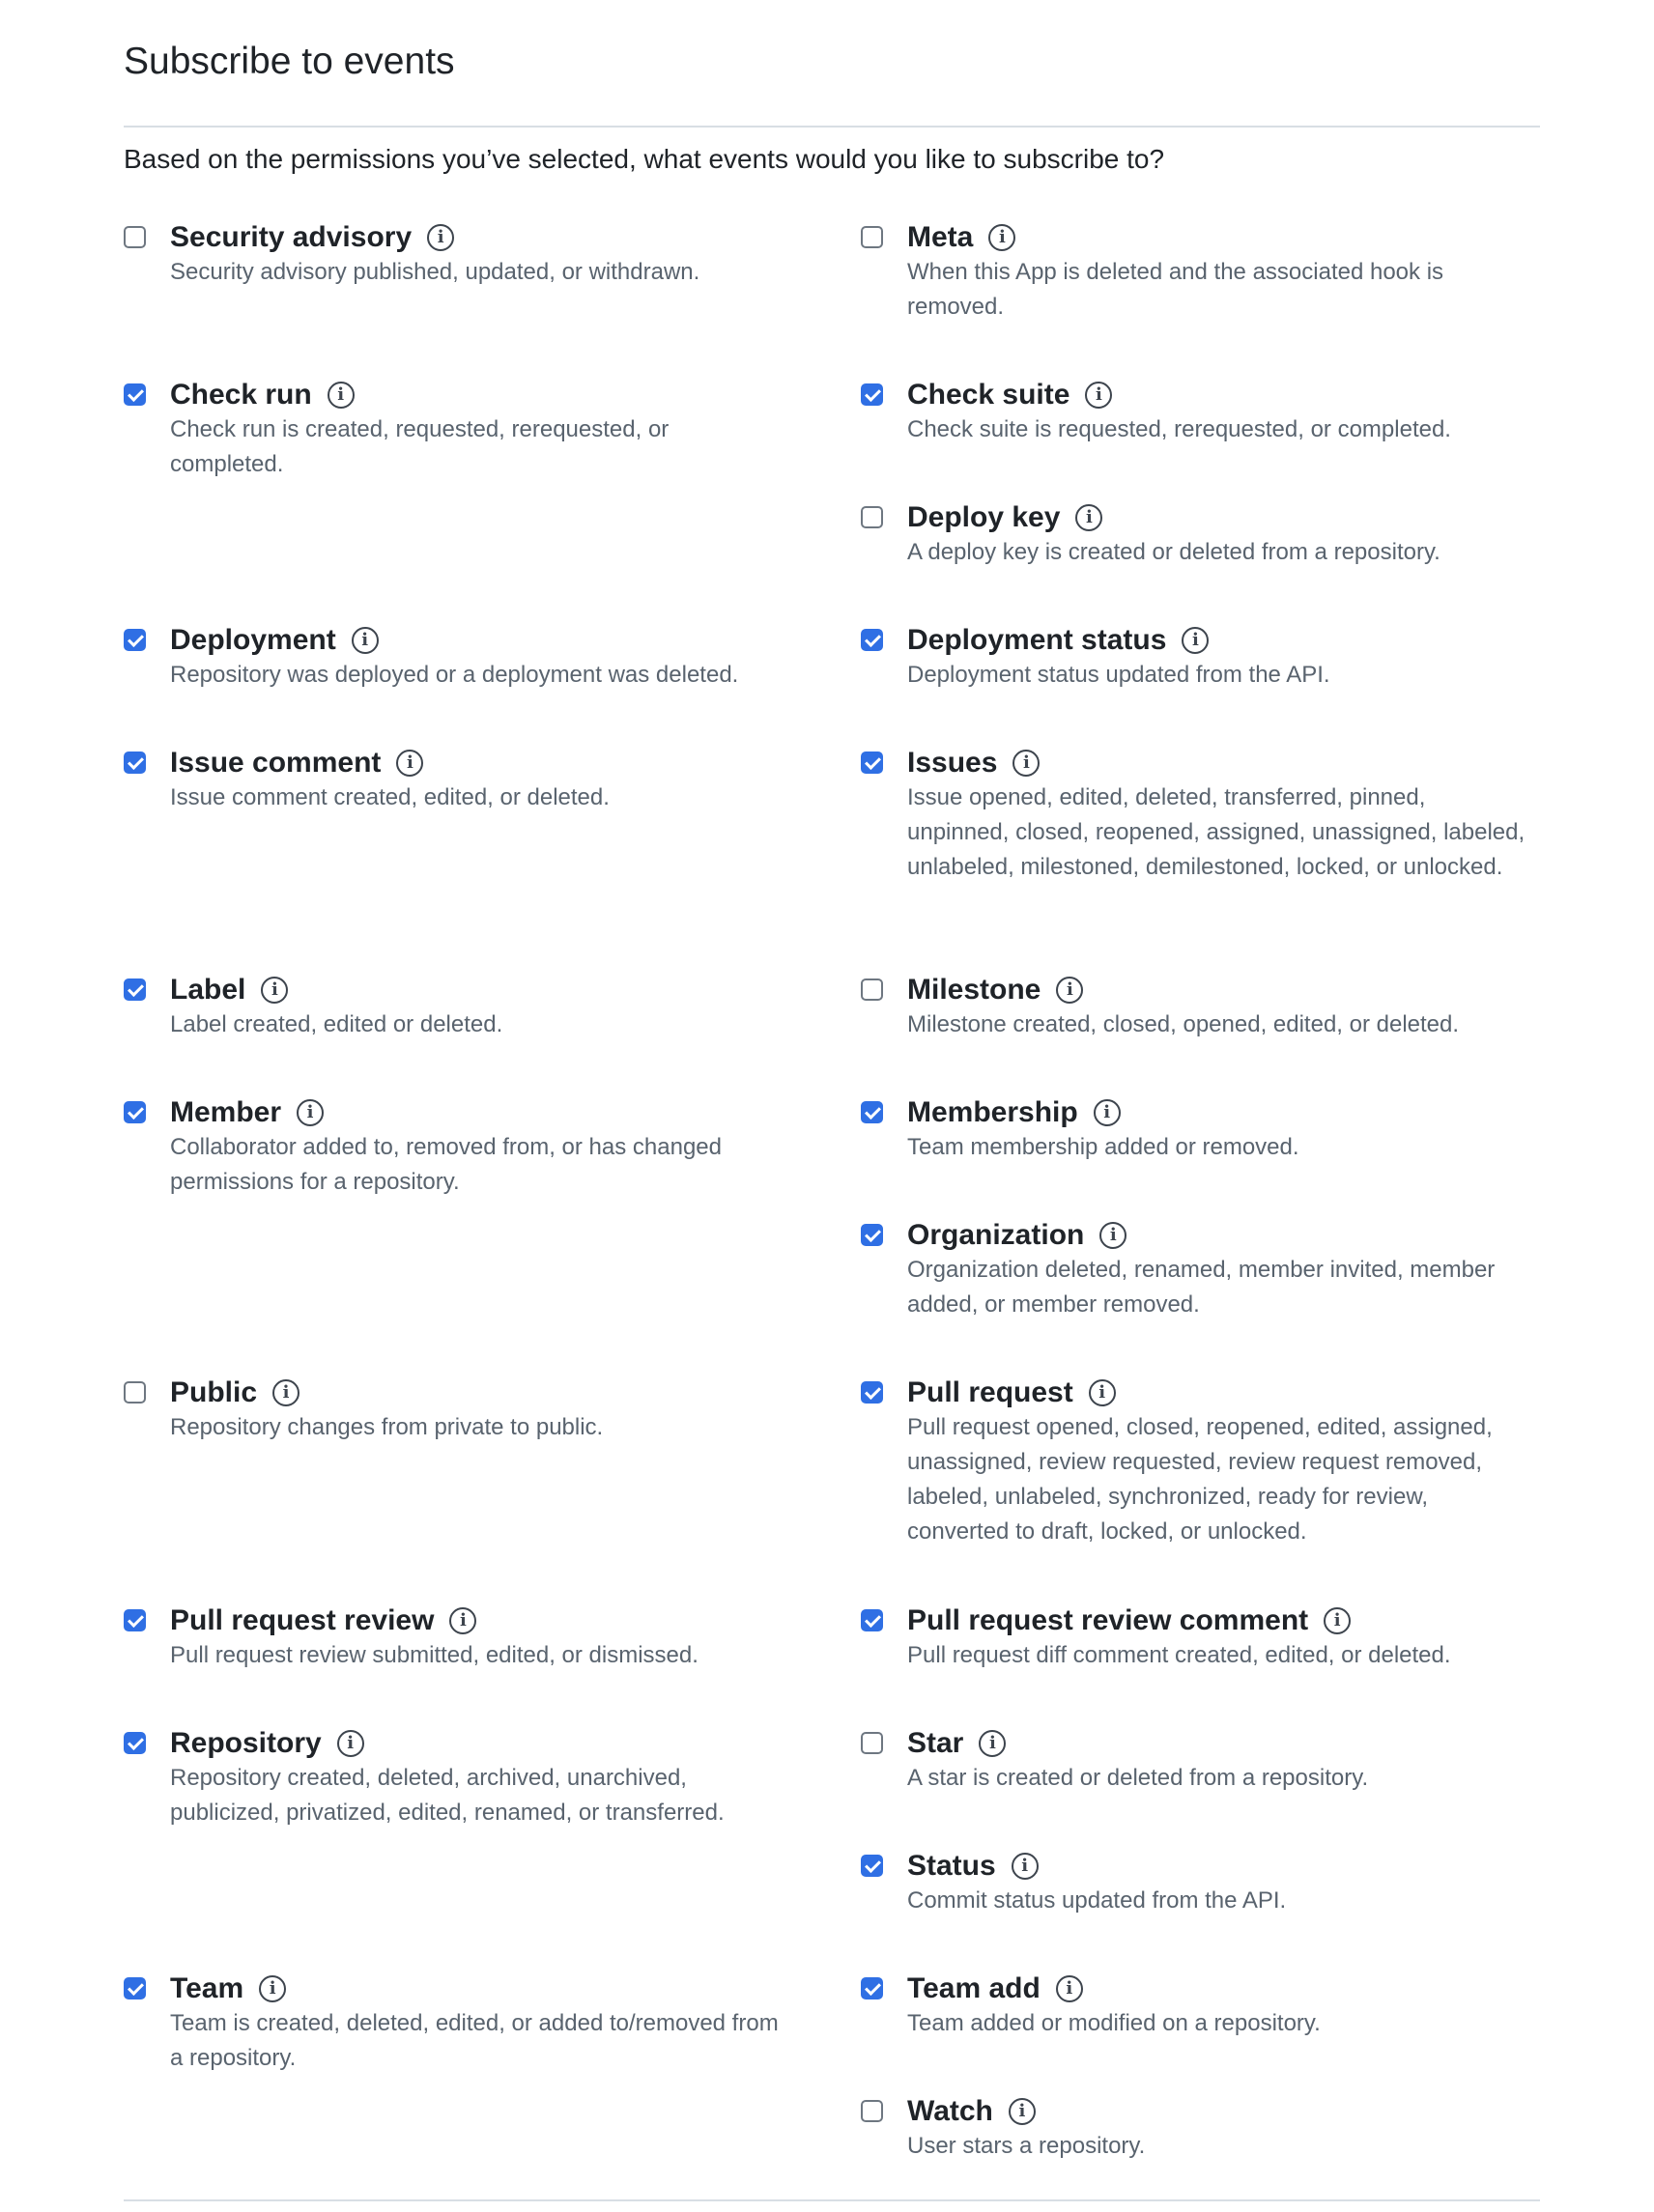 Image resolution: width=1654 pixels, height=2212 pixels. What do you see at coordinates (135, 1392) in the screenshot?
I see `public-checkbox` at bounding box center [135, 1392].